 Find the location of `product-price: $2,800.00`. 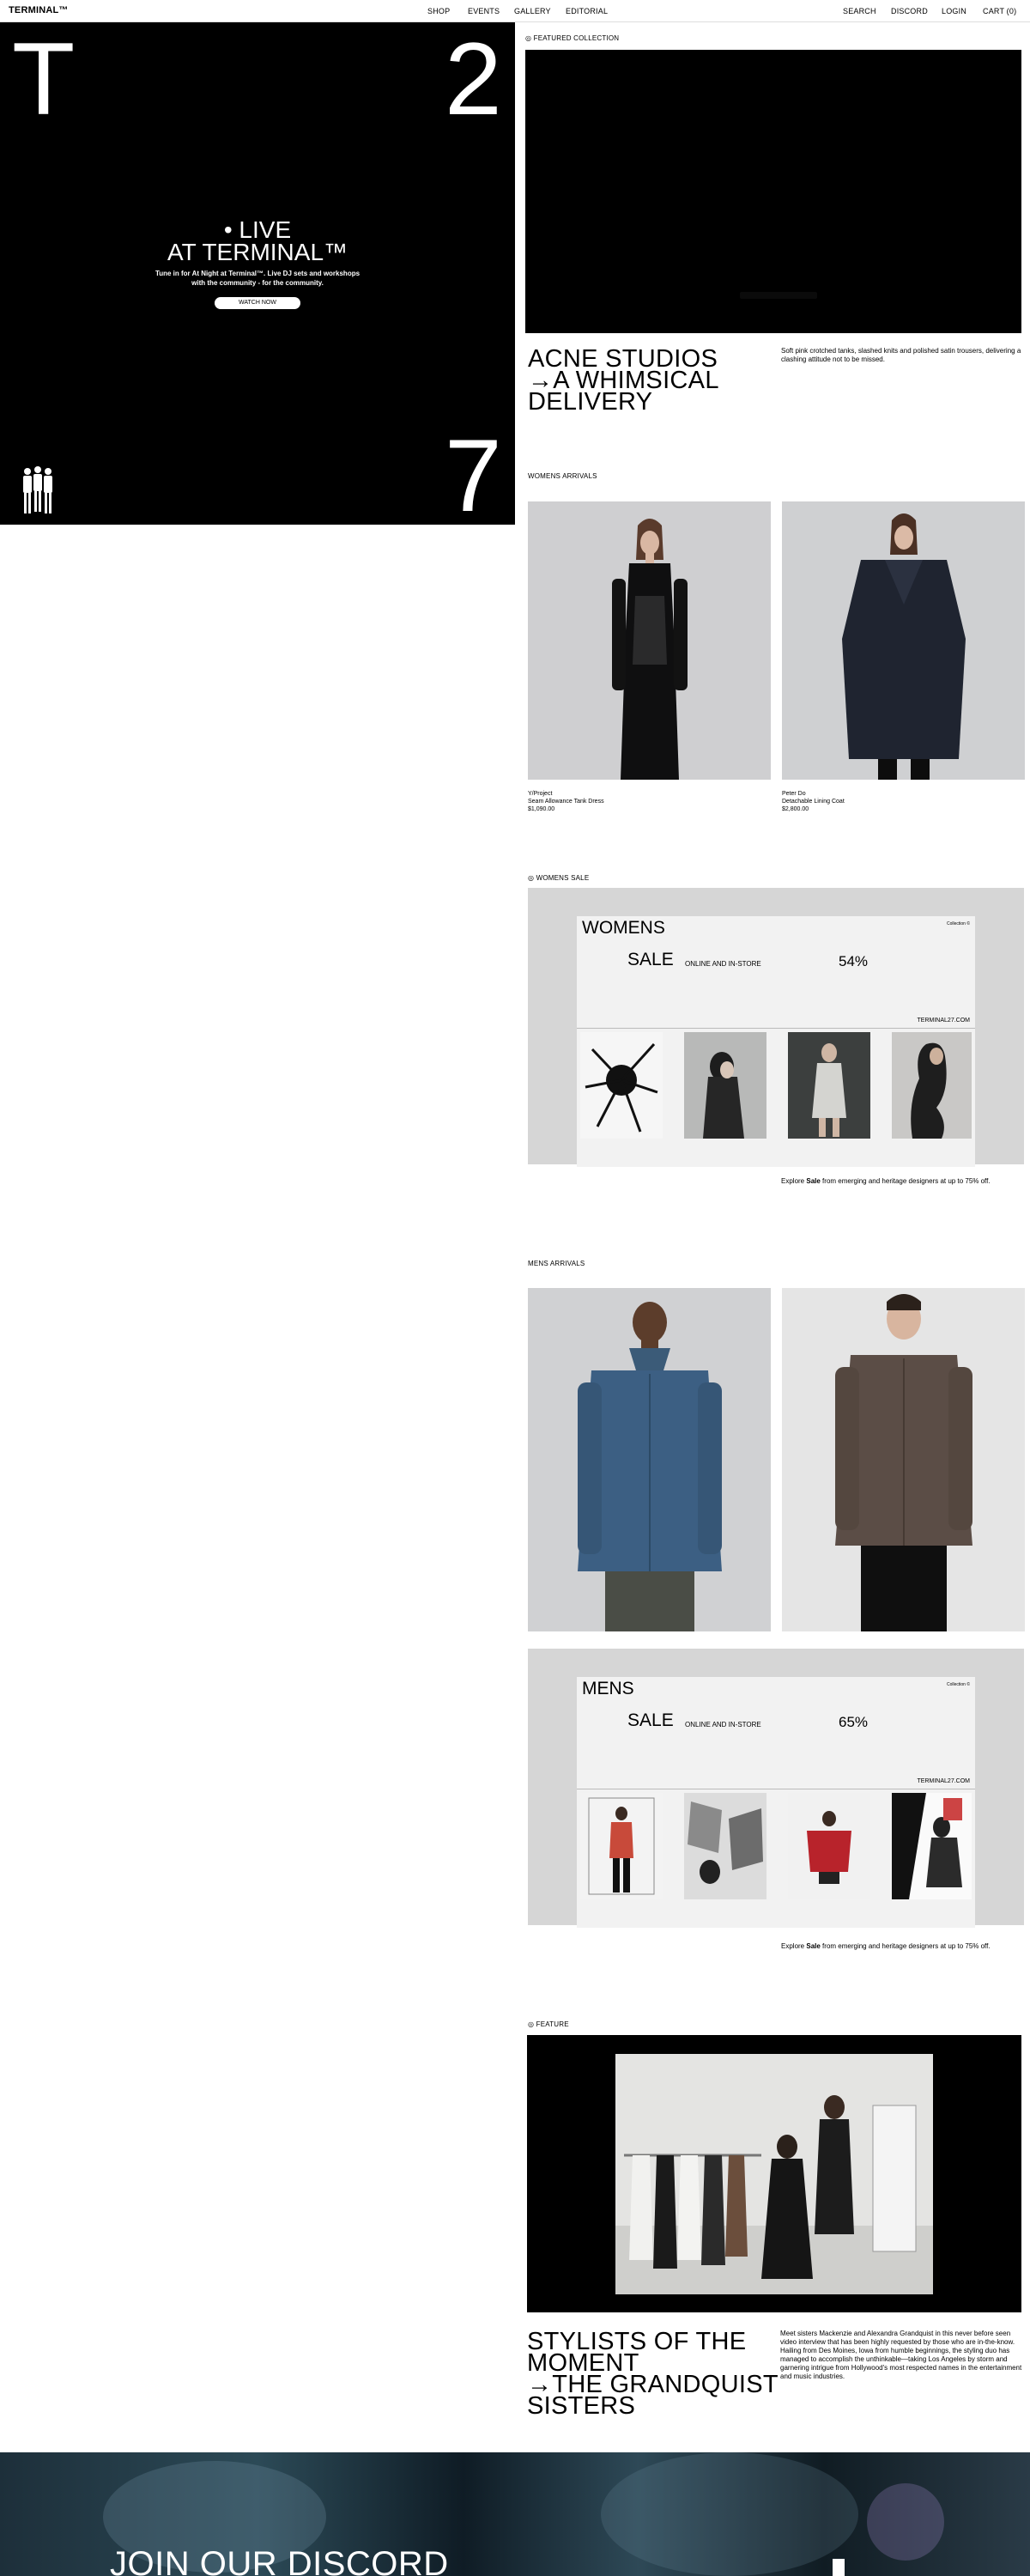

product-price: $2,800.00 is located at coordinates (795, 810).